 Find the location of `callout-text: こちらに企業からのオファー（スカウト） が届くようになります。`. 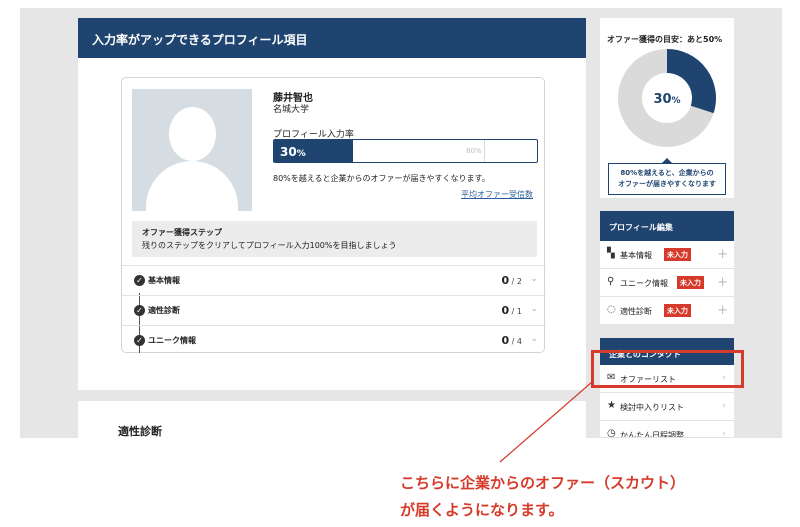

callout-text: こちらに企業からのオファー（スカウト） が届くようになります。 is located at coordinates (542, 497).